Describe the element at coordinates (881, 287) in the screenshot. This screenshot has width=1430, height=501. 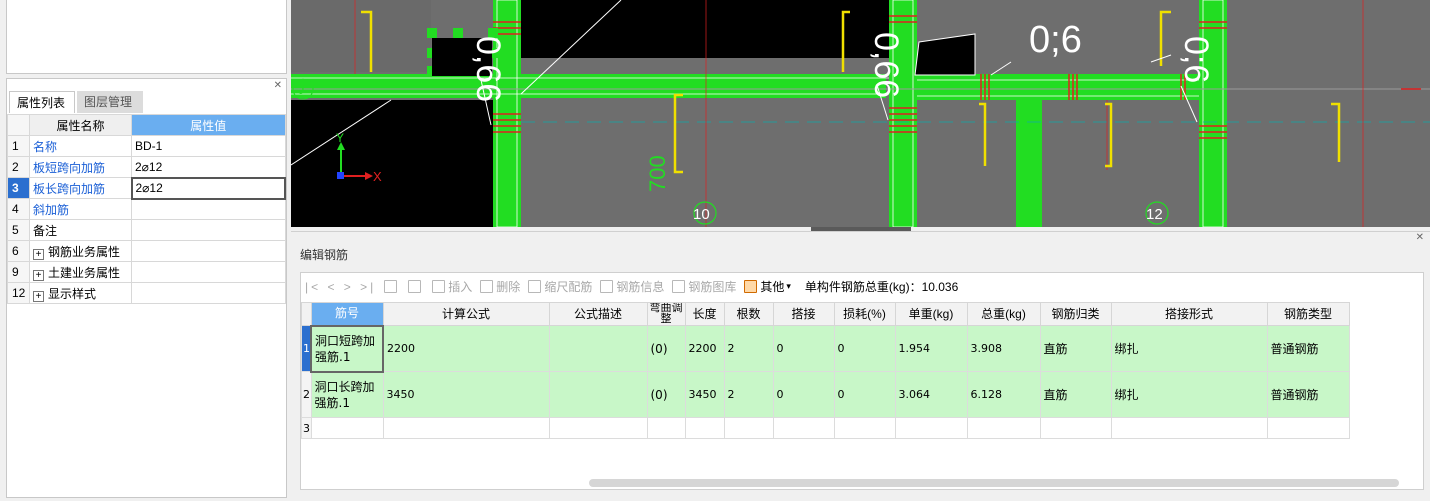
I see `total-weight-label: 单构件钢筋总重(kg)： 10.036` at that location.